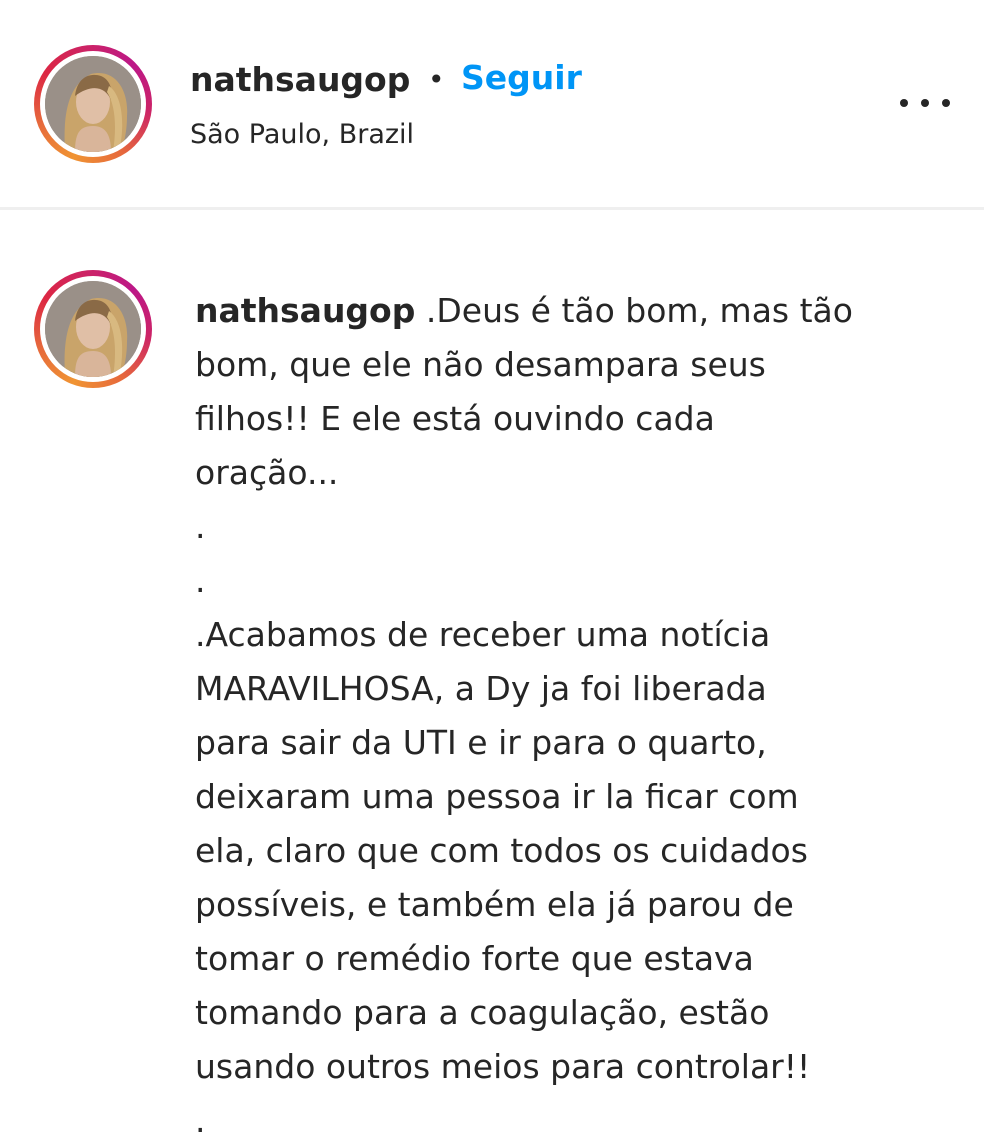 The height and width of the screenshot is (1148, 984). I want to click on caption-line: para sair da UTI e ir para o quarto,, so click(481, 742).